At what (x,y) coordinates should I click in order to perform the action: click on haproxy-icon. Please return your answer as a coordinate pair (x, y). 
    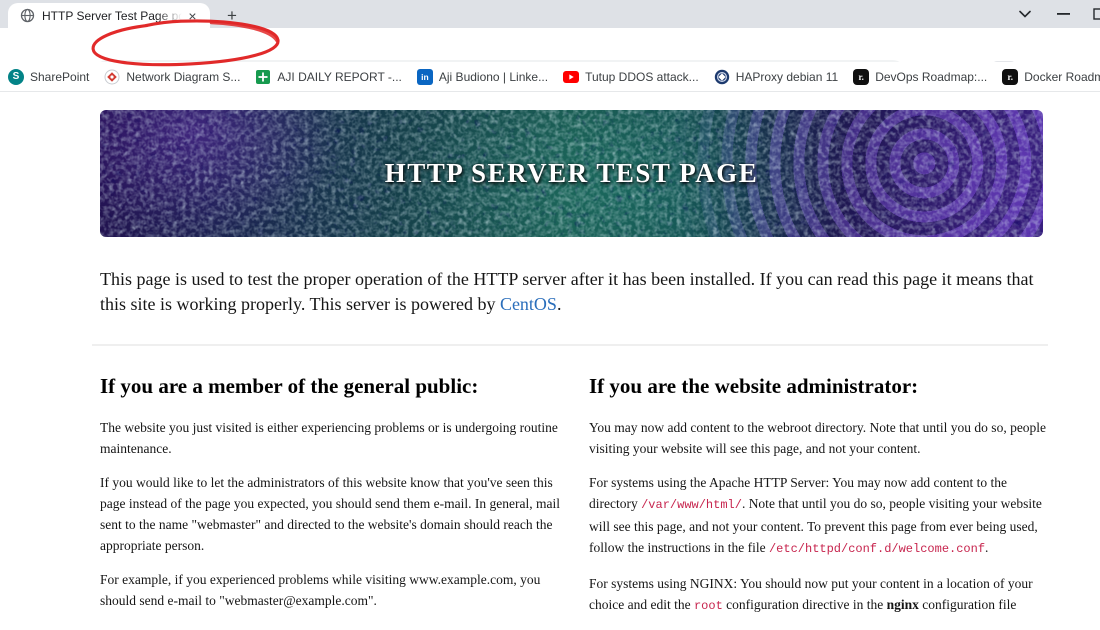
    Looking at the image, I should click on (722, 77).